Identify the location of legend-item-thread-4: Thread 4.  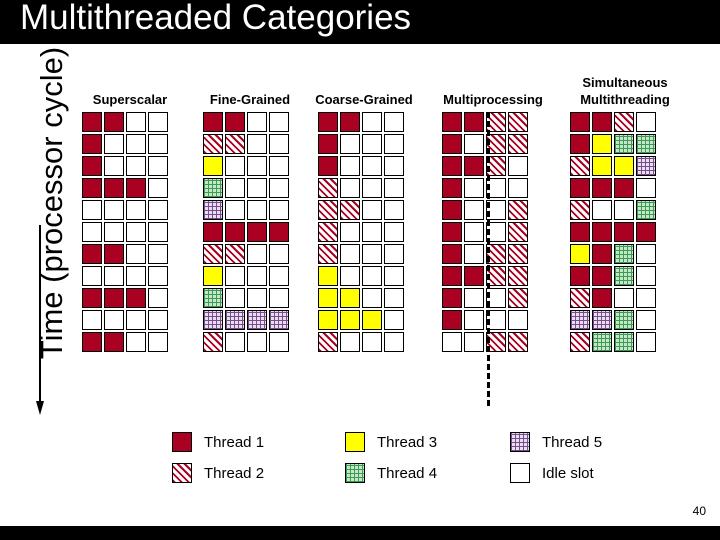
(391, 473).